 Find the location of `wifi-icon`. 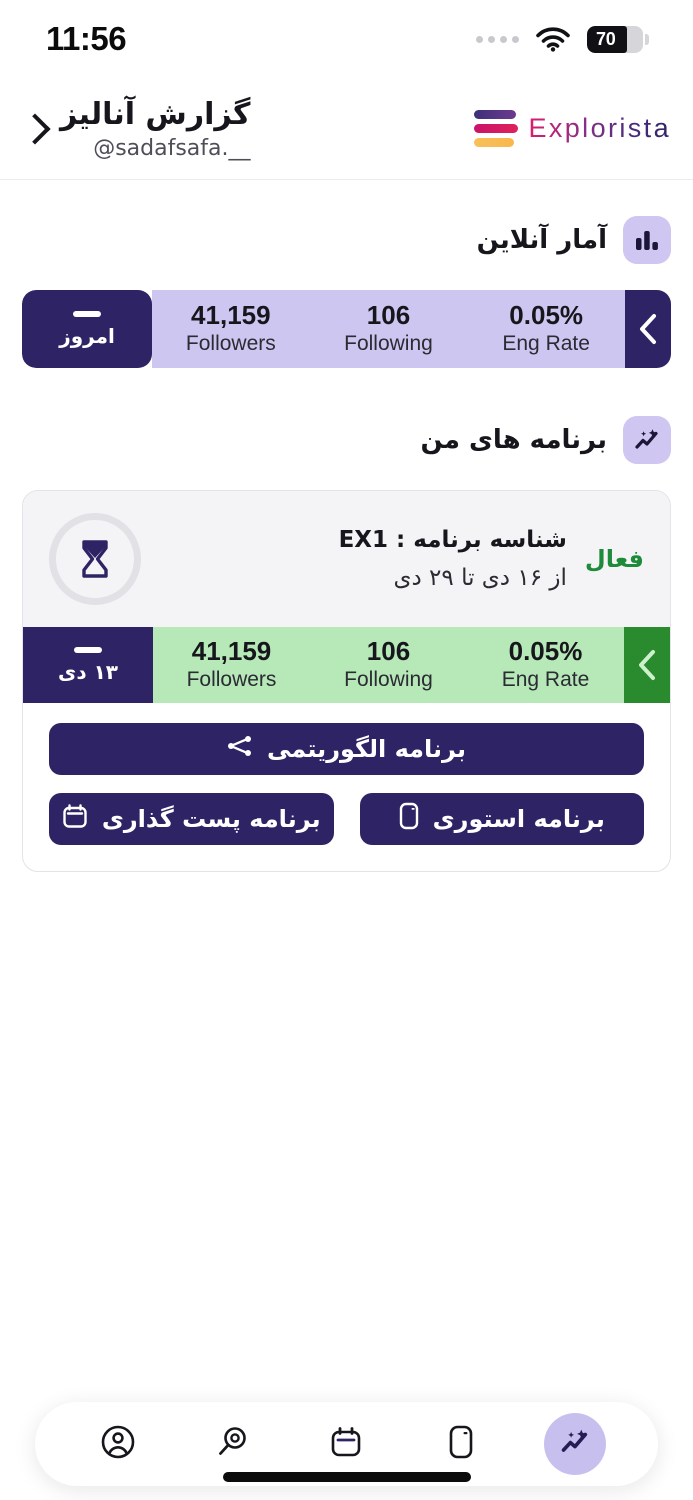

wifi-icon is located at coordinates (553, 39).